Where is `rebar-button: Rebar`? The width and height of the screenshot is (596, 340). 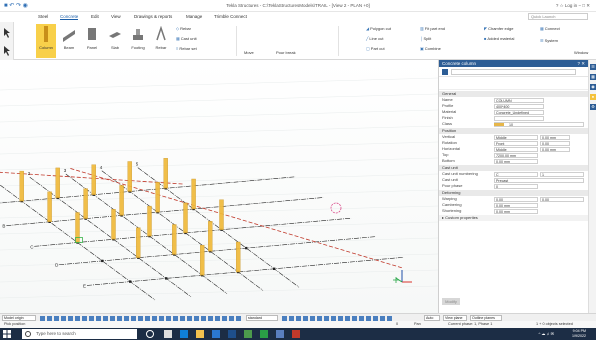
rebar-button: Rebar is located at coordinates (161, 41).